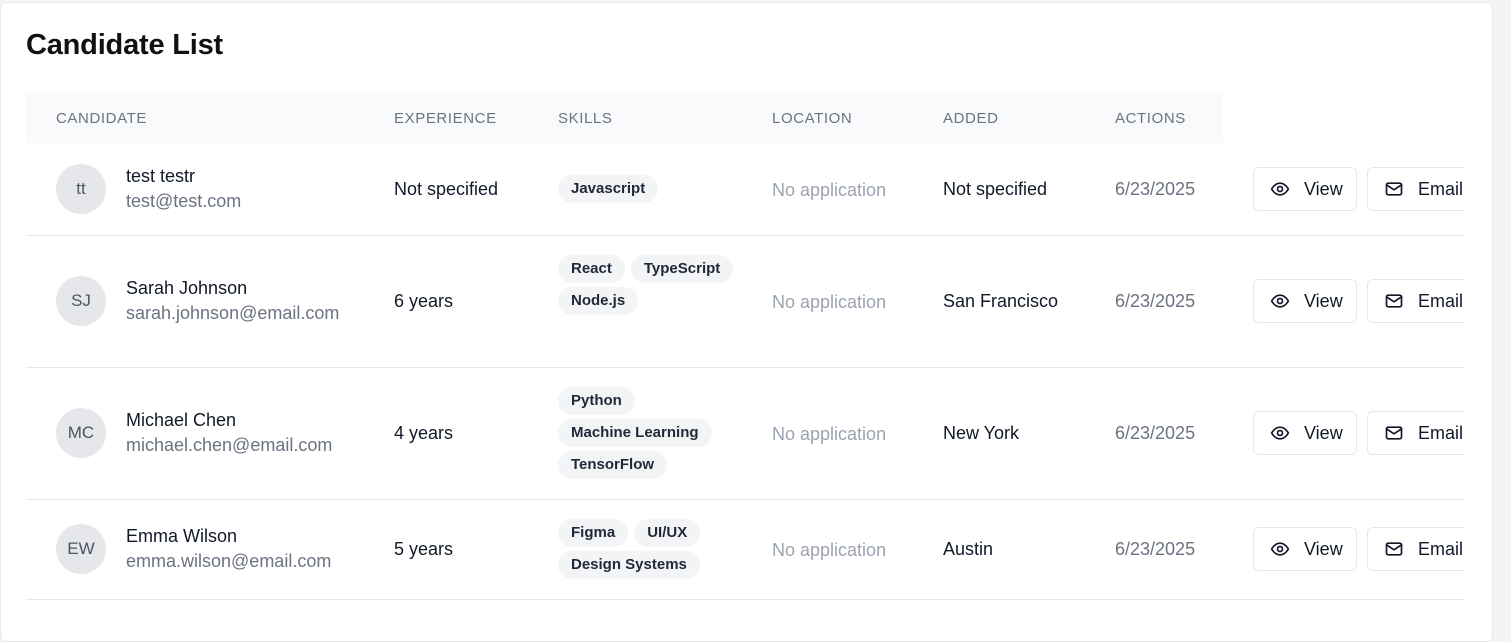 This screenshot has height=642, width=1511. Describe the element at coordinates (598, 301) in the screenshot. I see `skill-chip: Node.js` at that location.